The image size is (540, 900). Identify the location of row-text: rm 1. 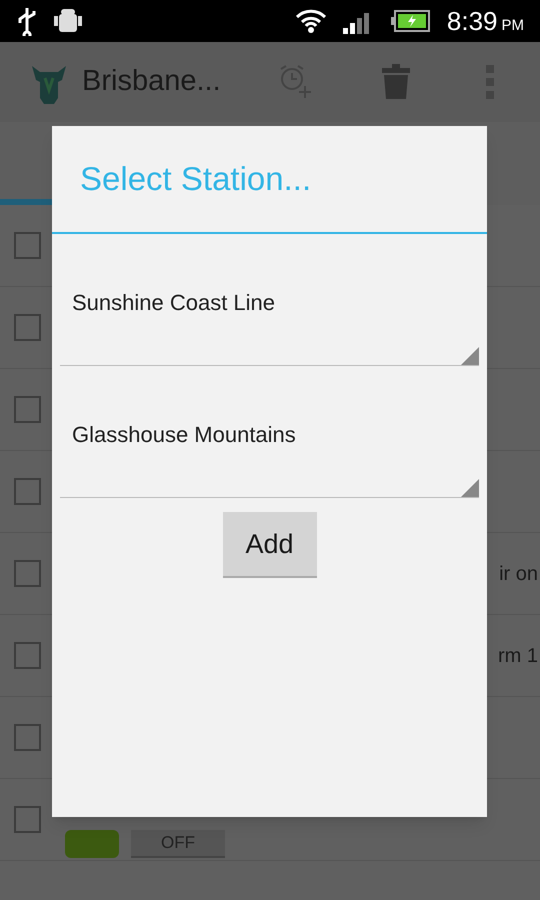
(518, 656).